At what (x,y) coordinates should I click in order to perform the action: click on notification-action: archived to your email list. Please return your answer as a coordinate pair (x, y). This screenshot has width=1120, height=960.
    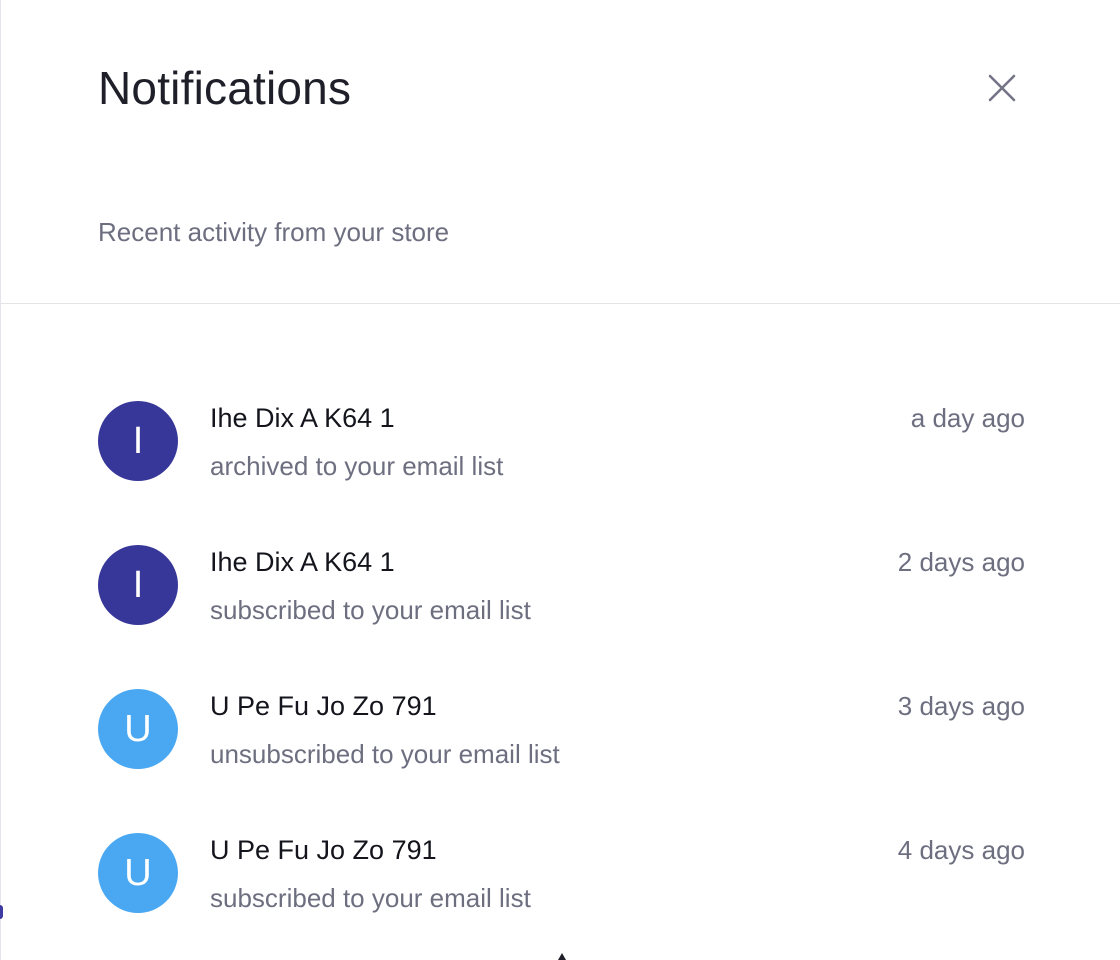
    Looking at the image, I should click on (357, 466).